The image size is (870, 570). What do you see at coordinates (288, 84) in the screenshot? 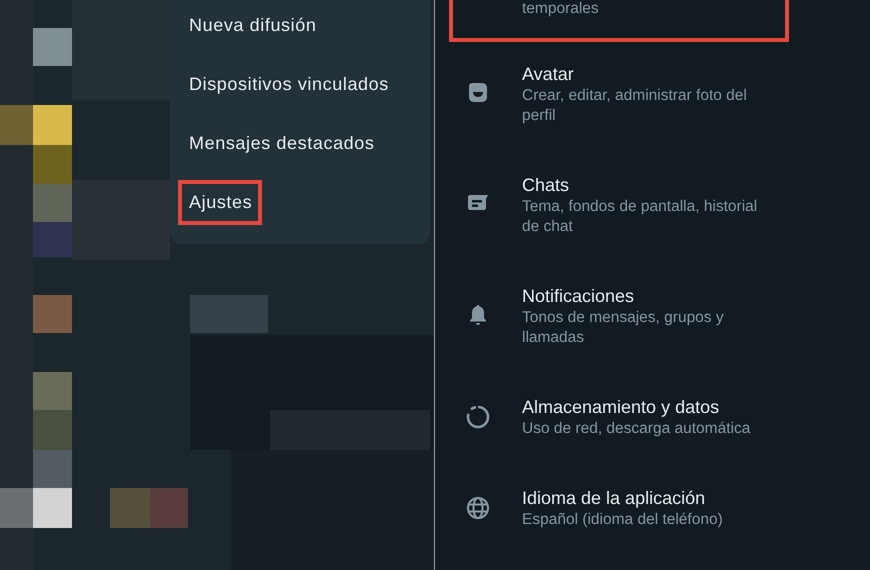
I see `menu-item: Dispositivos vinculados` at bounding box center [288, 84].